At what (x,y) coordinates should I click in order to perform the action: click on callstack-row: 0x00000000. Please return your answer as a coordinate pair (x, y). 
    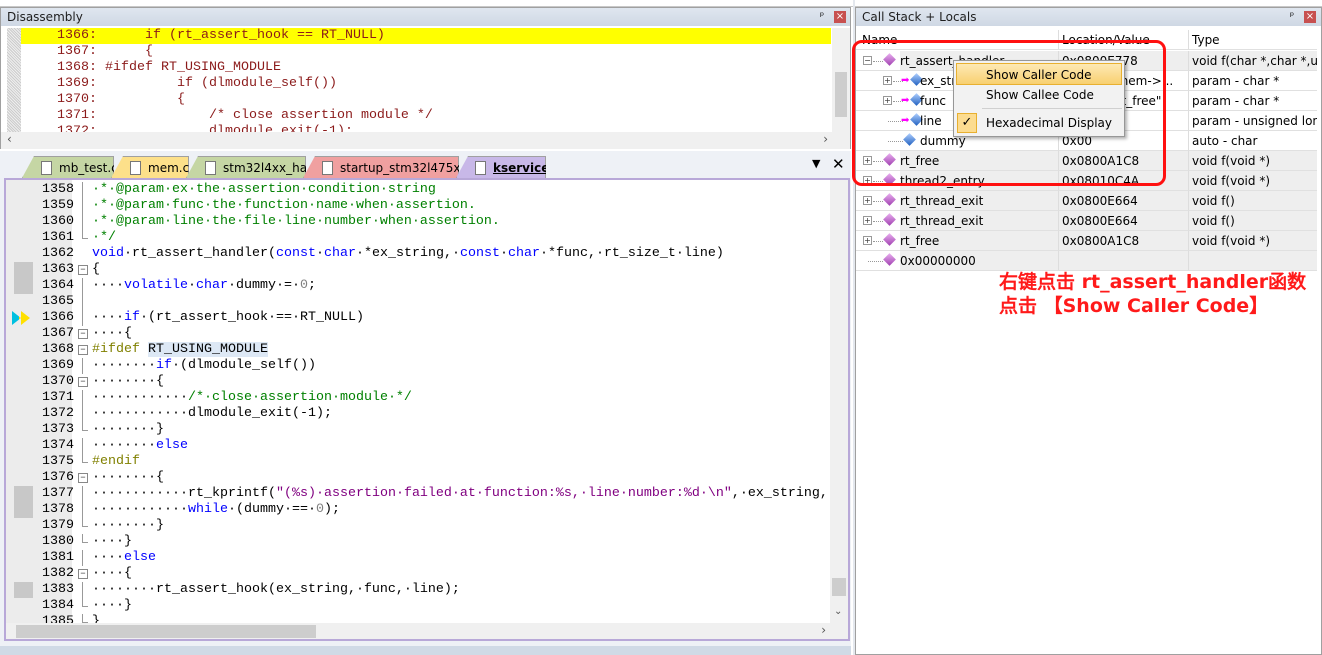
    Looking at the image, I should click on (1086, 261).